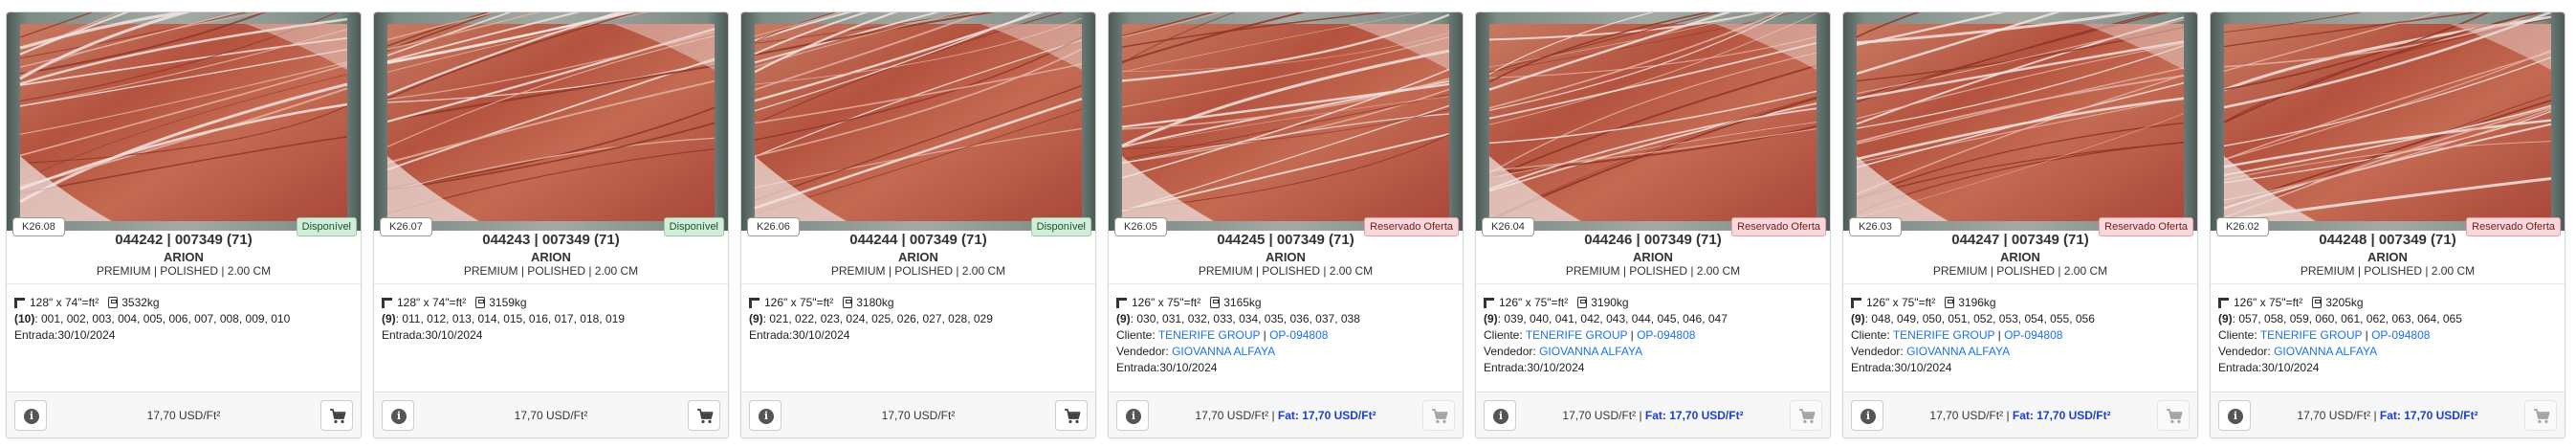 The image size is (2576, 448). What do you see at coordinates (1858, 318) in the screenshot?
I see `slab-count: (9)` at bounding box center [1858, 318].